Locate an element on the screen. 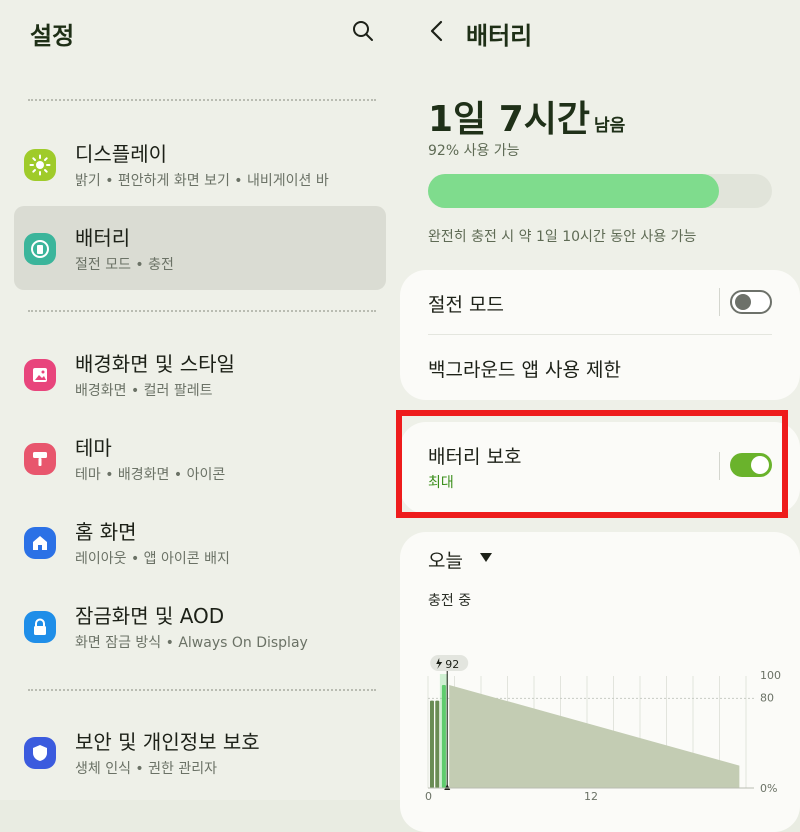  settings-item-battery: 배터리 절전 모드 • 충전 is located at coordinates (200, 248).